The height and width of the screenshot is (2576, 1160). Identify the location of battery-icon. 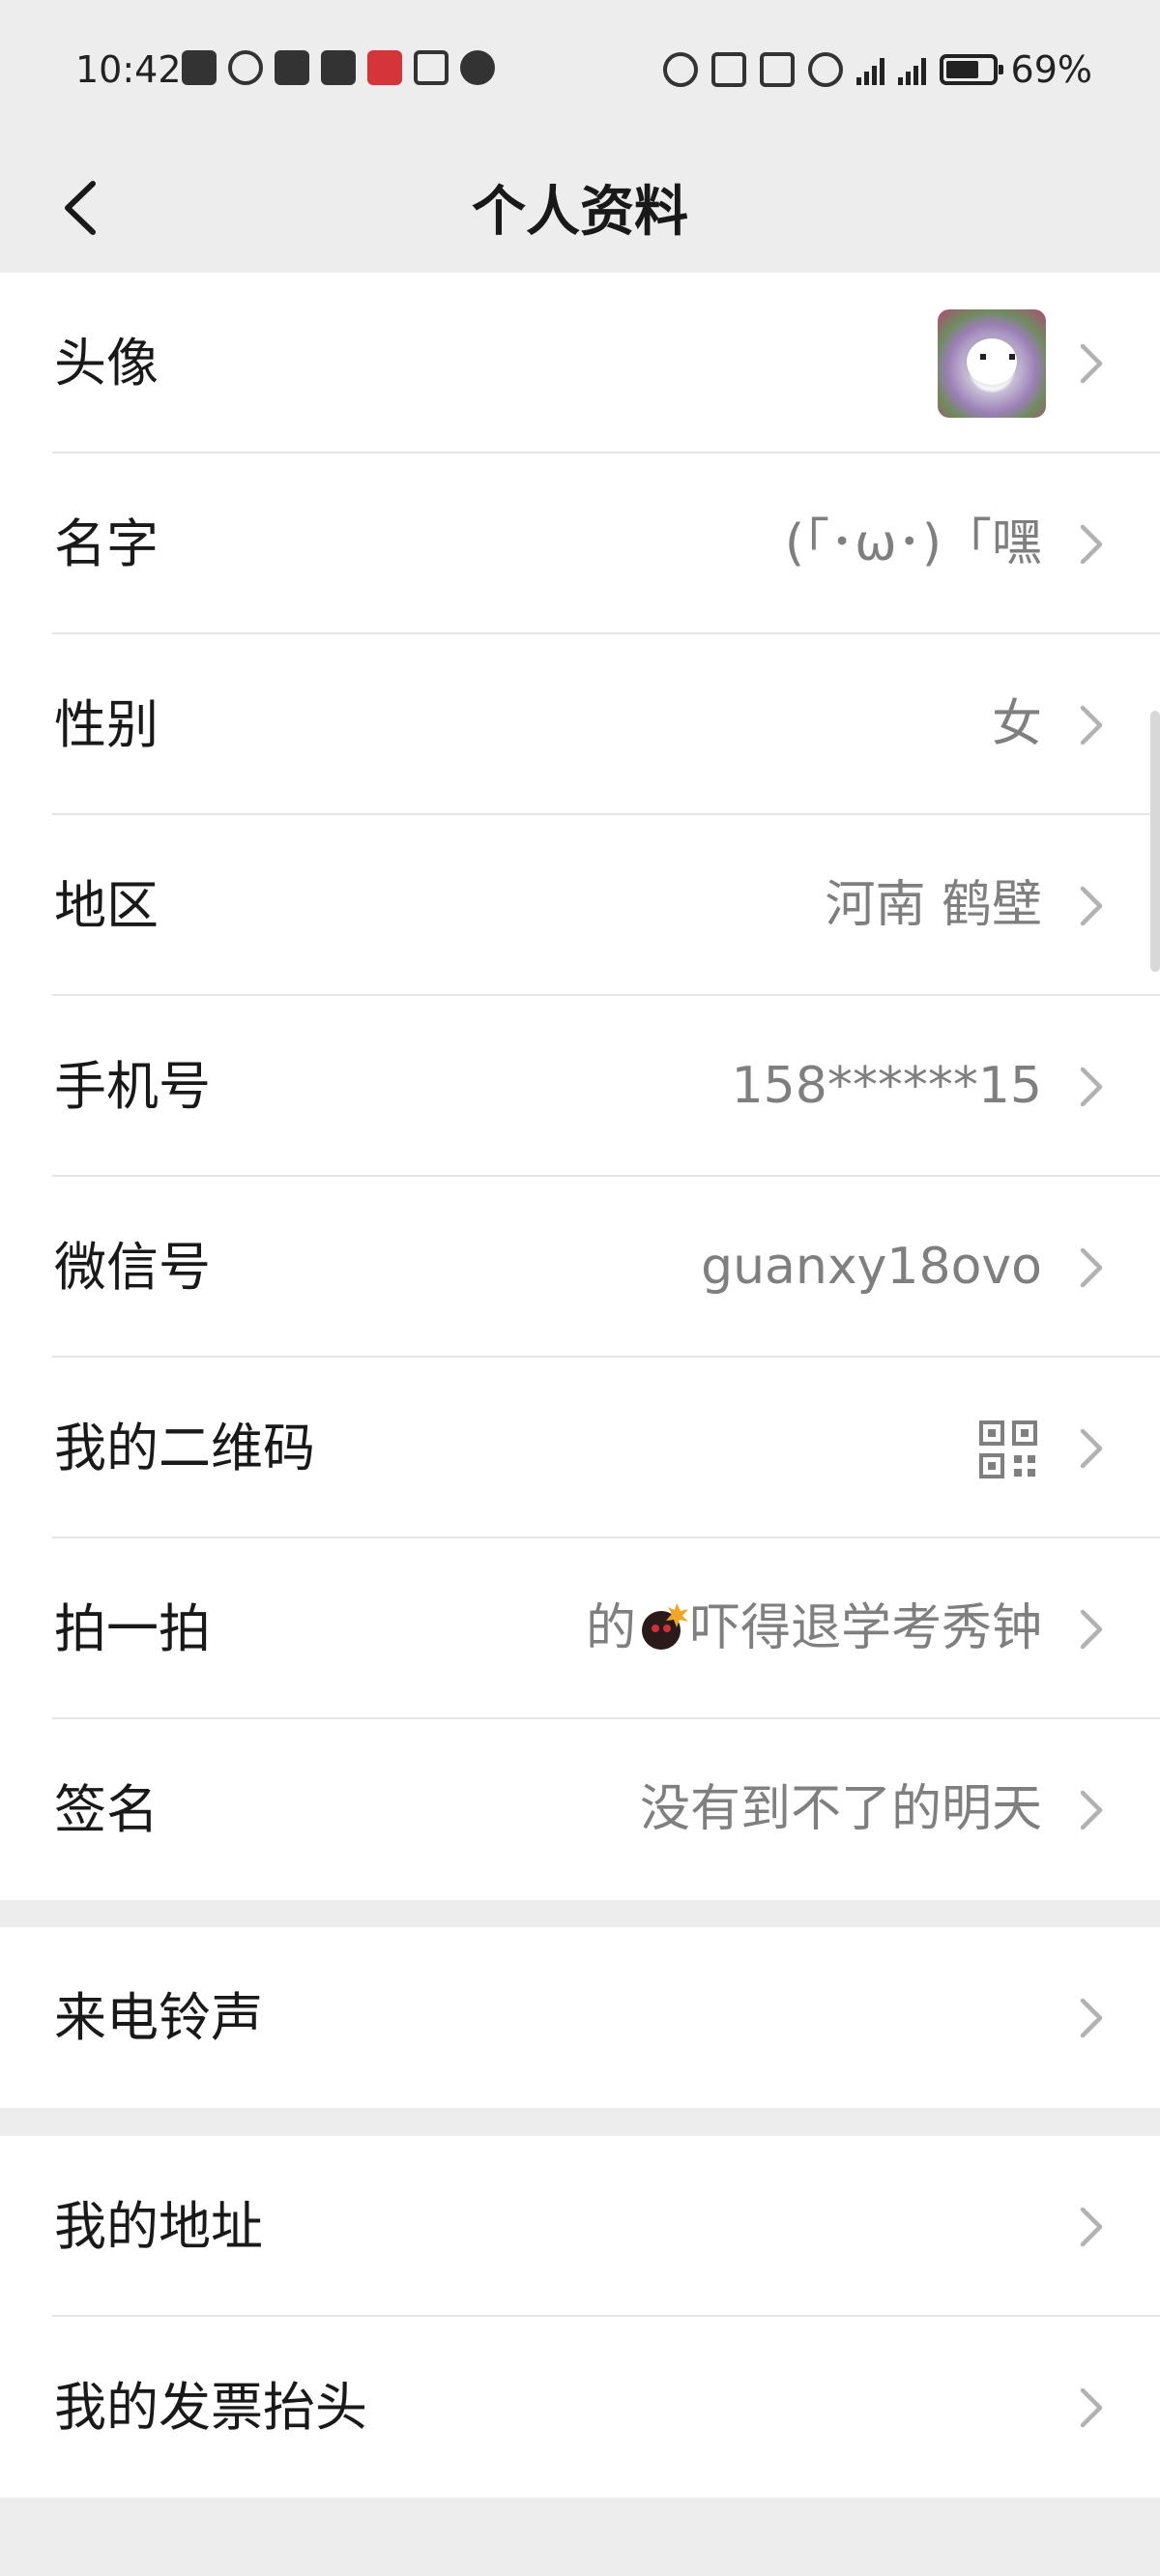
(971, 69).